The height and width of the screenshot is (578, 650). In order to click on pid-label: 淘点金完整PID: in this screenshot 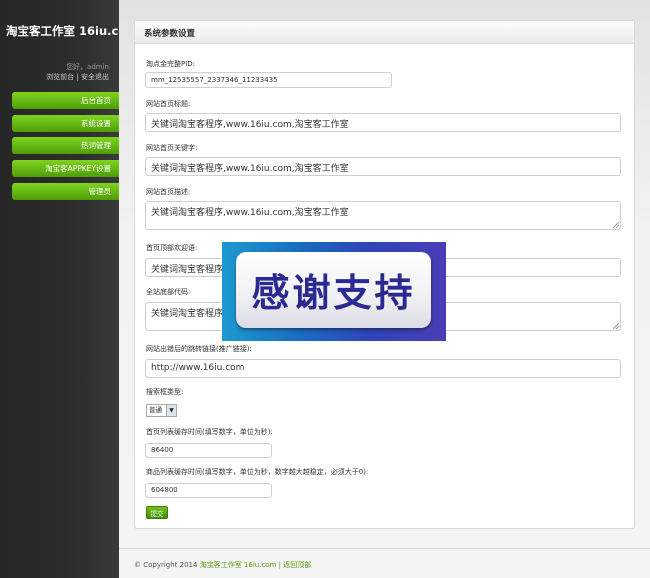, I will do `click(171, 64)`.